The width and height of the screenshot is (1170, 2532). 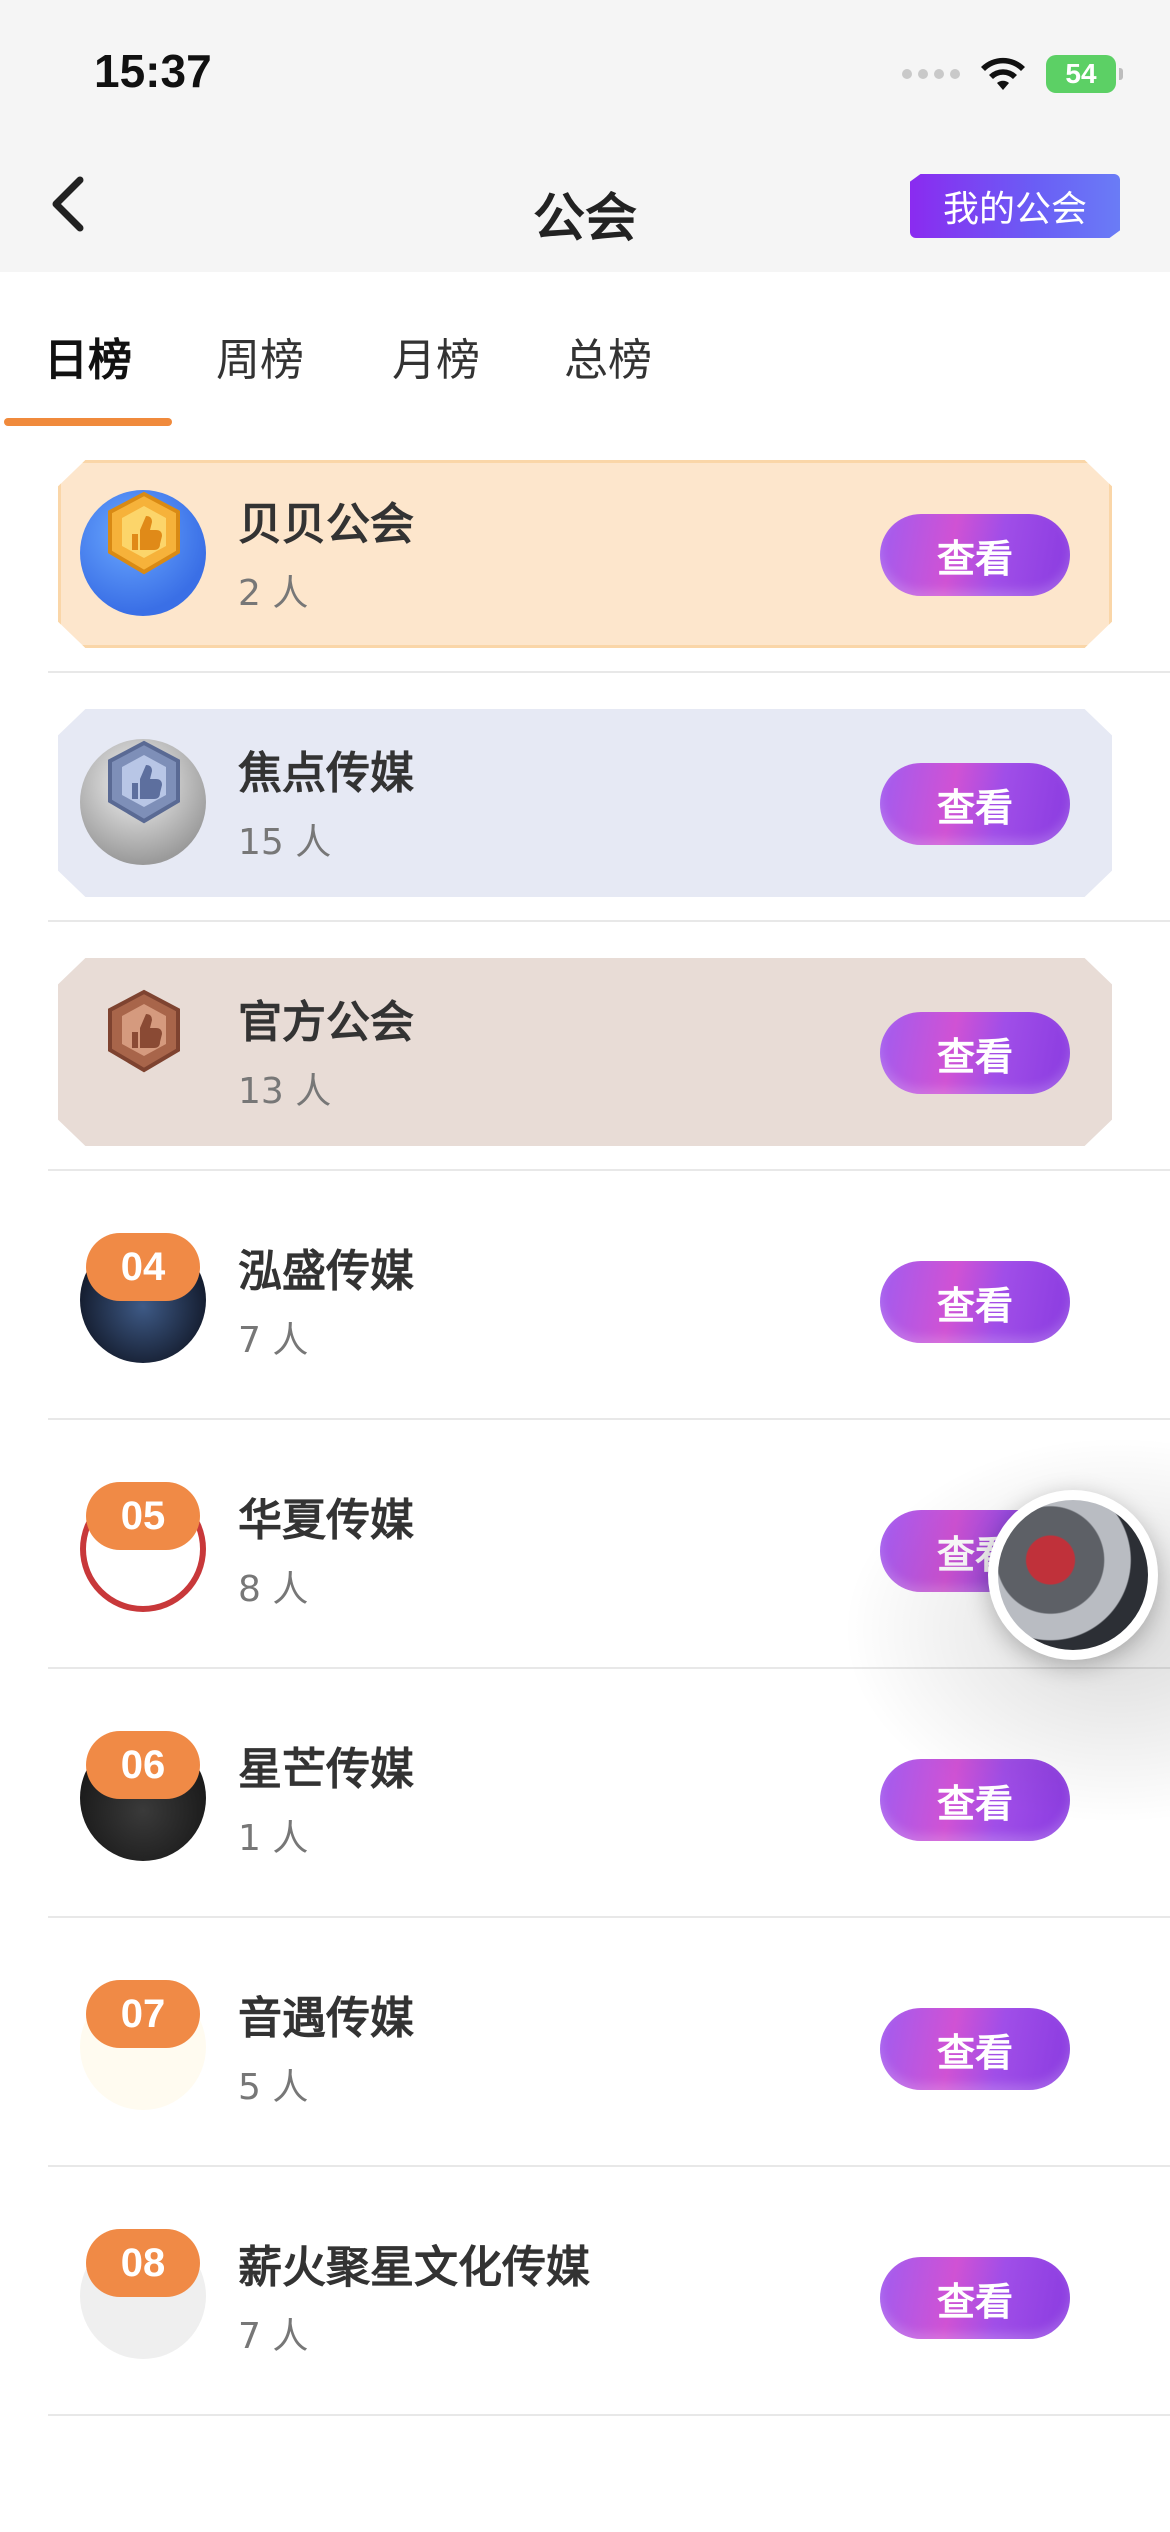 What do you see at coordinates (326, 524) in the screenshot?
I see `guild-name: 贝贝公会` at bounding box center [326, 524].